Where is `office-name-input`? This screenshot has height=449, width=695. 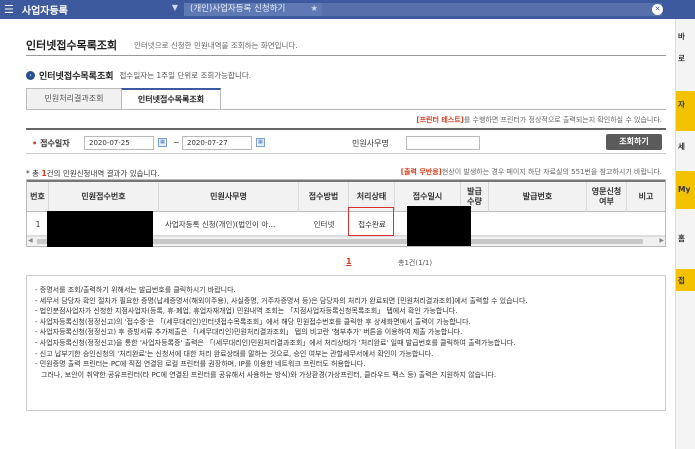
office-name-input is located at coordinates (443, 143).